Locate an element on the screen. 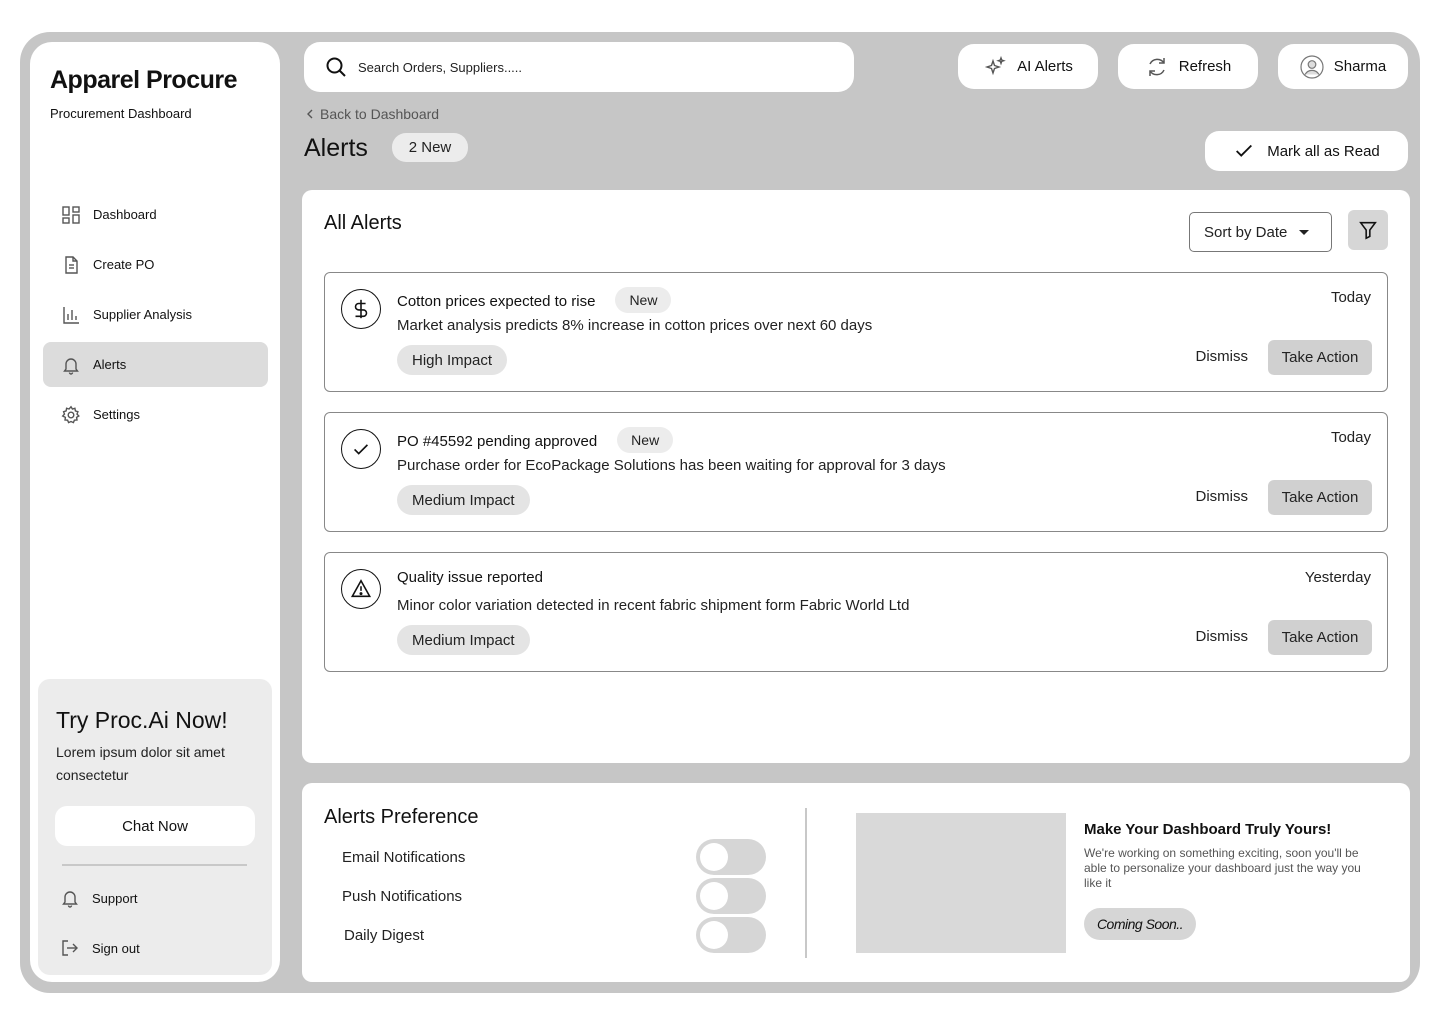 This screenshot has height=1025, width=1440. alert-title-row: PO #45592 pending approved New is located at coordinates (535, 440).